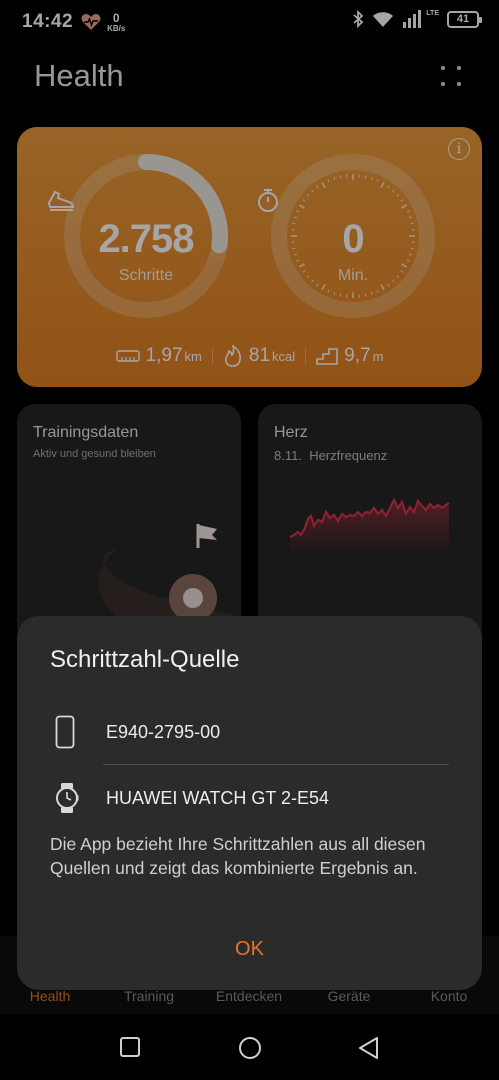  I want to click on recents-button, so click(130, 1047).